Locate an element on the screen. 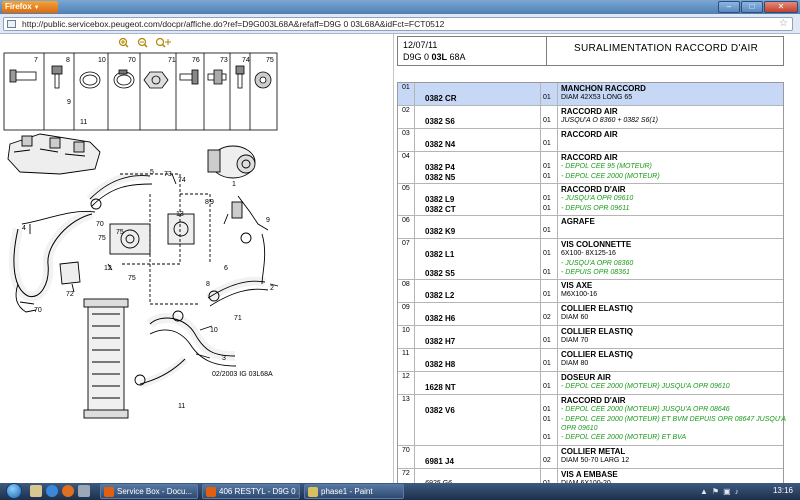 The image size is (800, 500). quantity-cell: 01 01 is located at coordinates (549, 167).